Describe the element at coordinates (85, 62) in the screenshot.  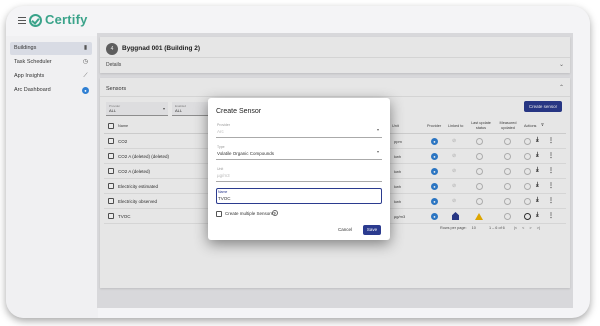
I see `clock-icon: ◷` at that location.